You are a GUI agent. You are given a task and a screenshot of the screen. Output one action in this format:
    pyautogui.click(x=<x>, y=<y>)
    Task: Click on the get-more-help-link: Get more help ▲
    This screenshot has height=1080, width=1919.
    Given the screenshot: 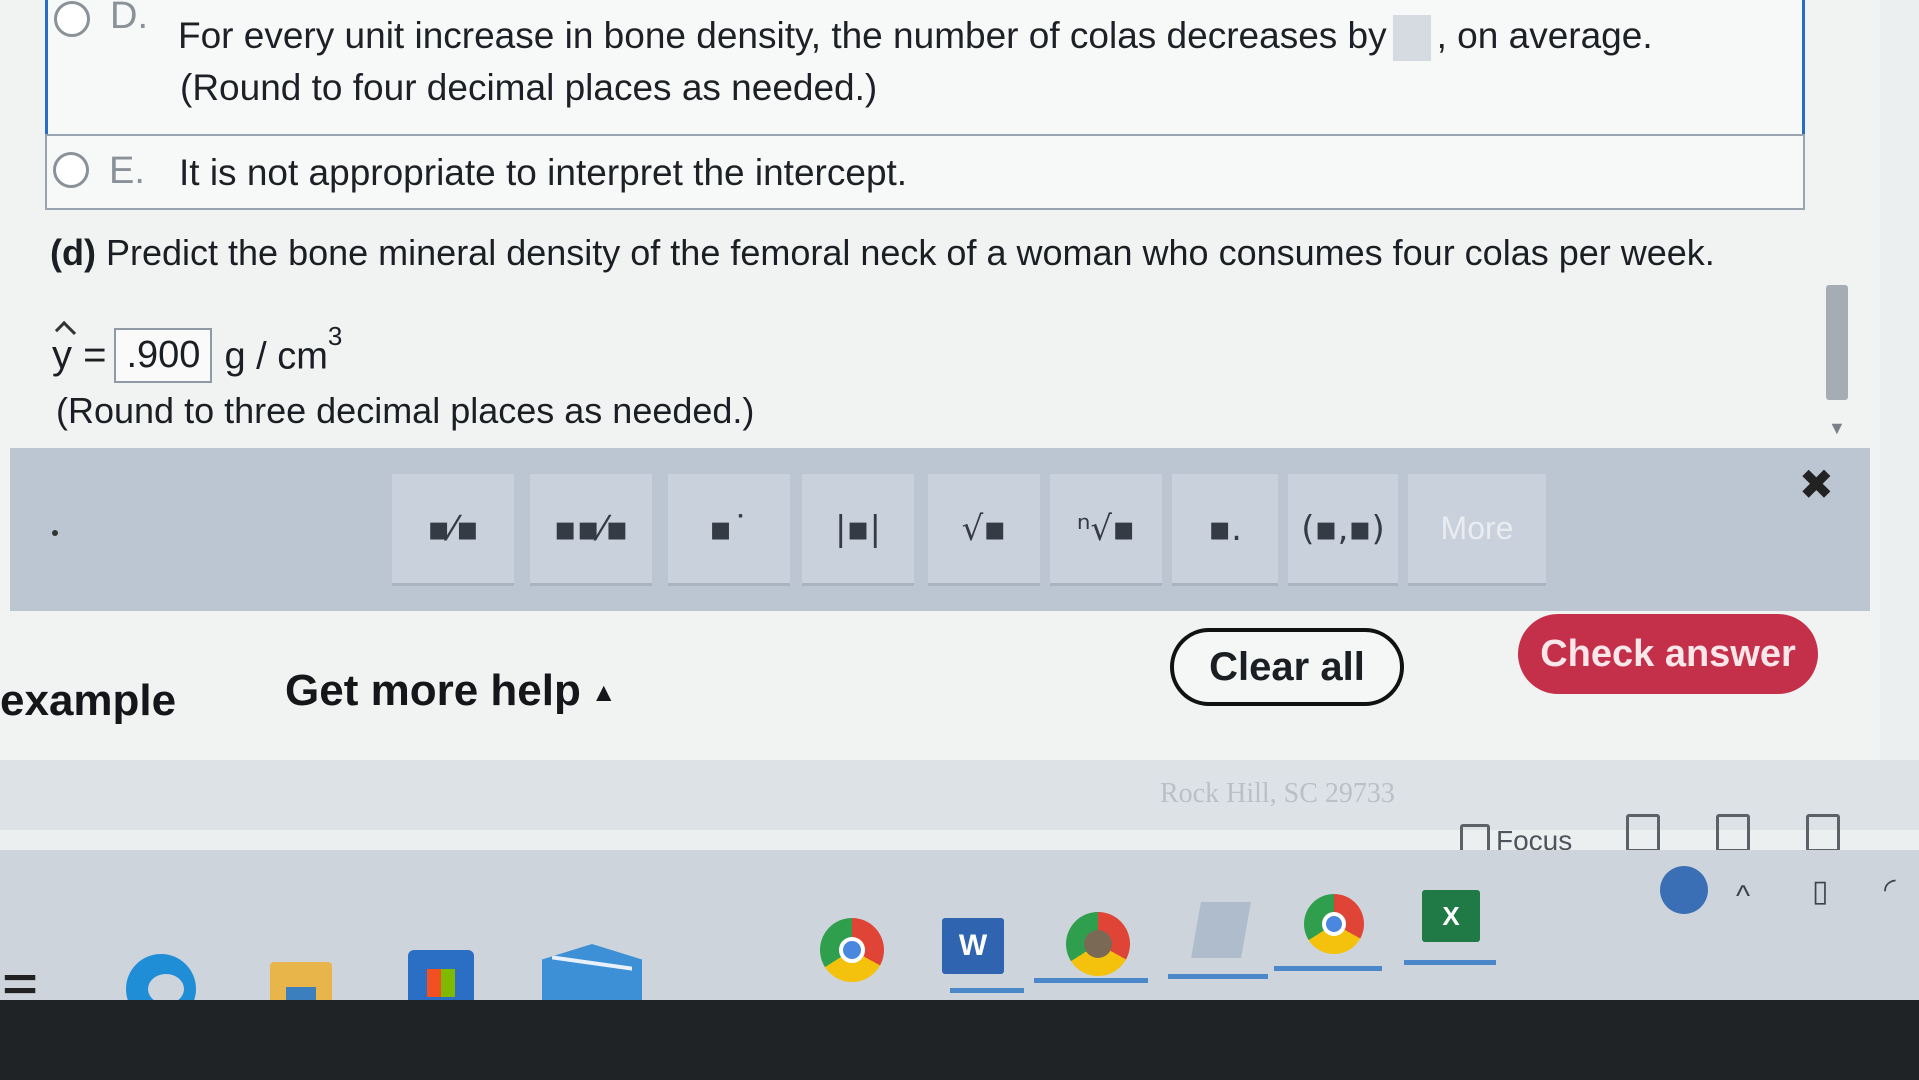 What is the action you would take?
    pyautogui.click(x=451, y=691)
    